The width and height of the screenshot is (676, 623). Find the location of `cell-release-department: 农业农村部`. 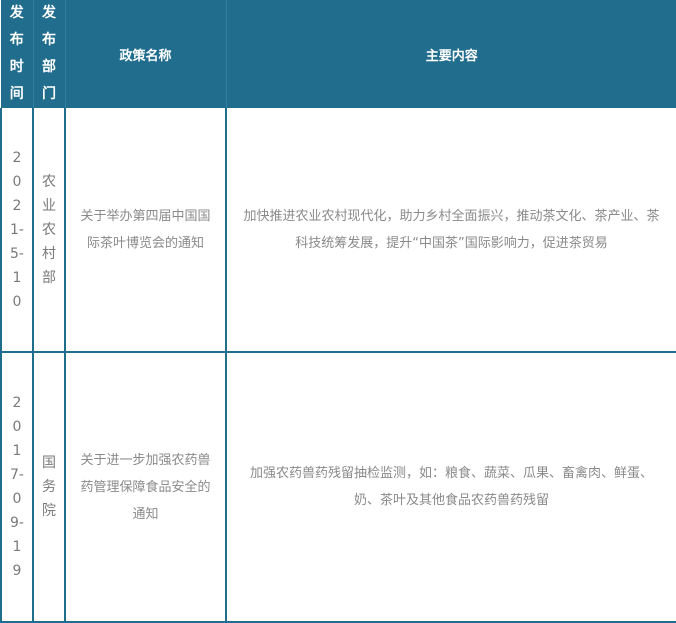

cell-release-department: 农业农村部 is located at coordinates (49, 230).